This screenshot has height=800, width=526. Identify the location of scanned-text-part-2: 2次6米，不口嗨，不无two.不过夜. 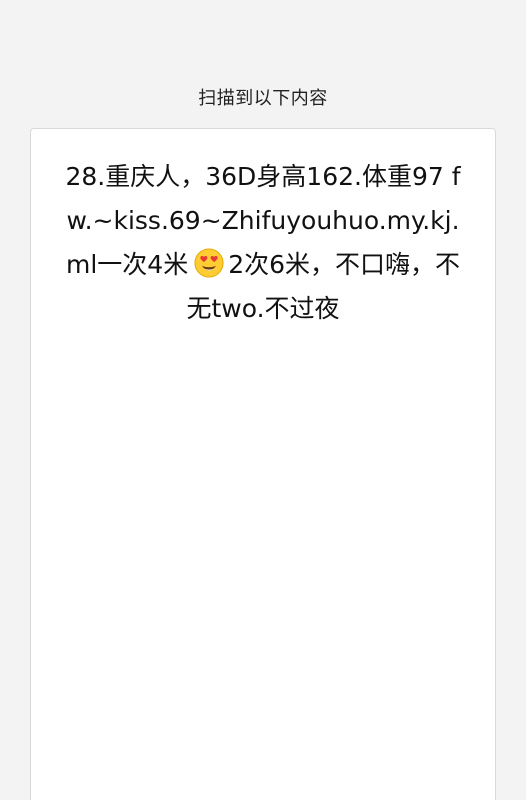
(323, 286).